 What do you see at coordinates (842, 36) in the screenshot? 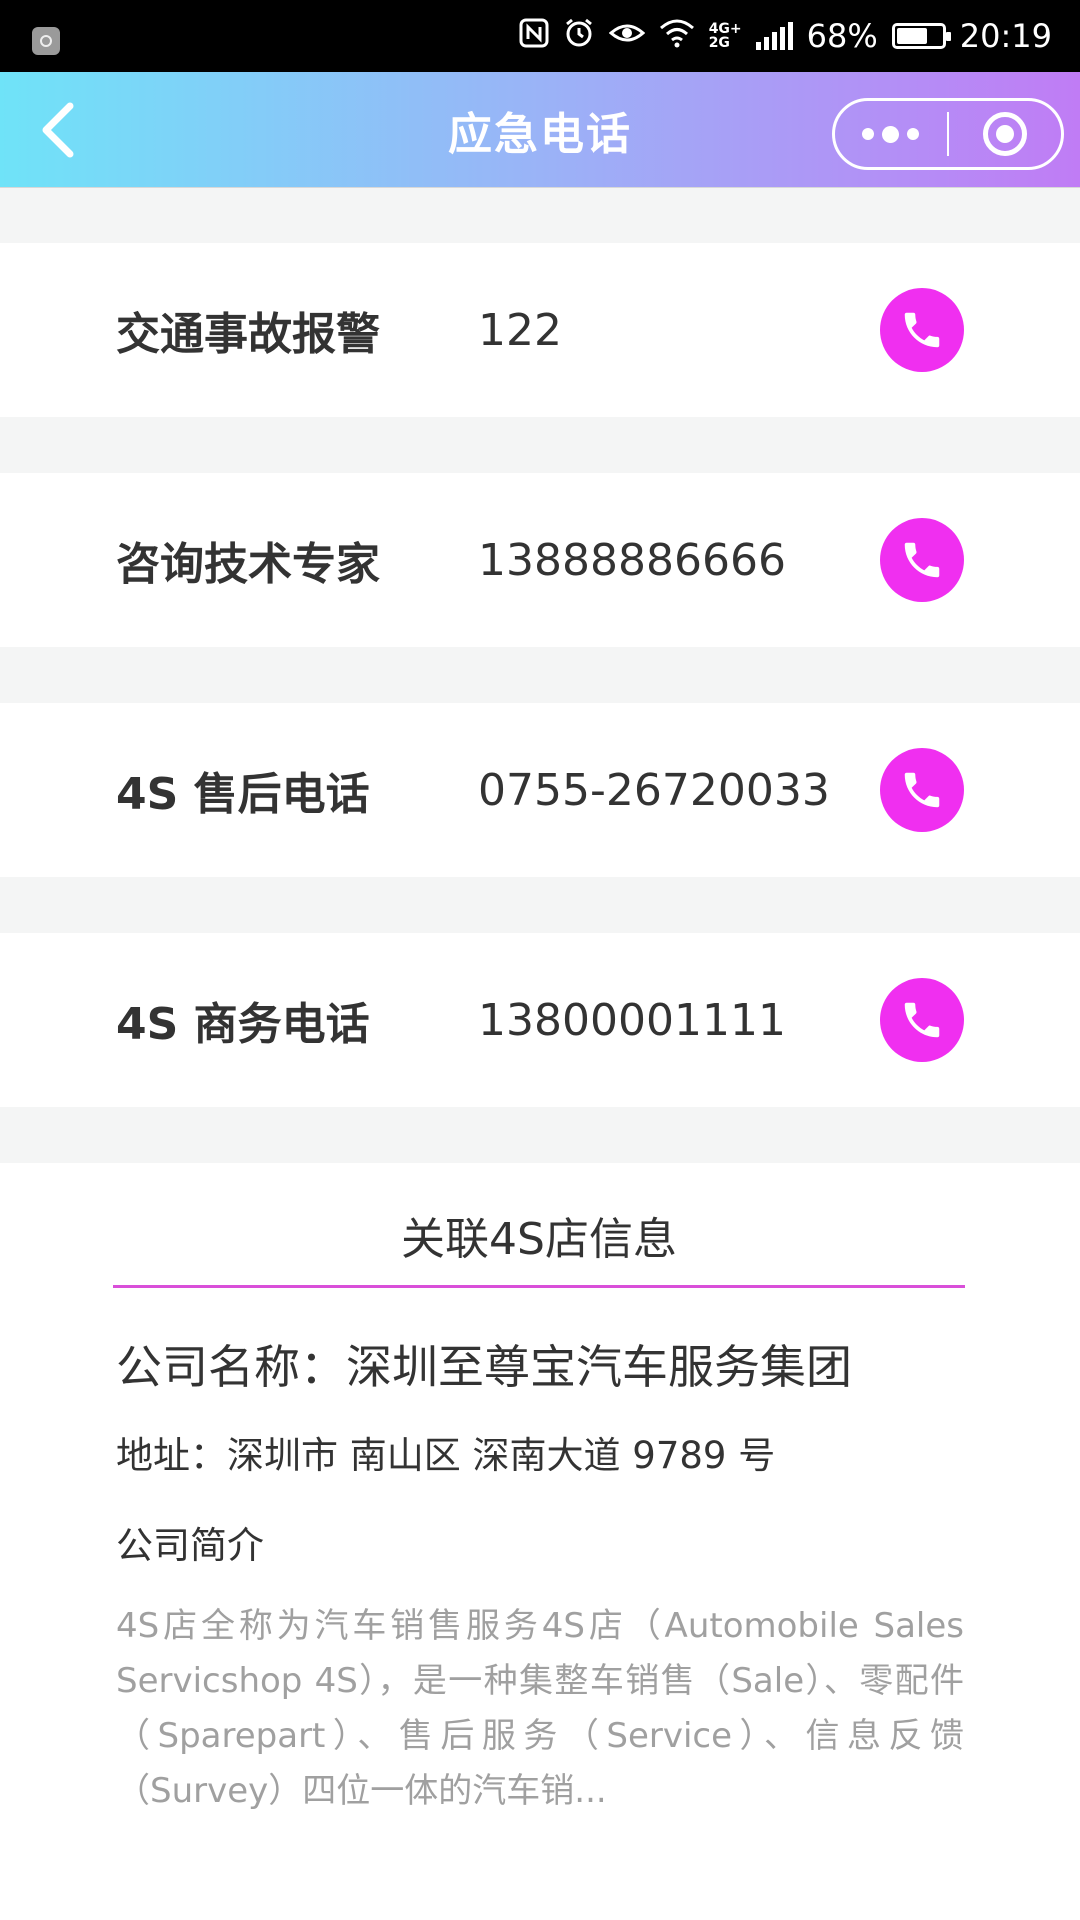
I see `battery-percent: 68%` at bounding box center [842, 36].